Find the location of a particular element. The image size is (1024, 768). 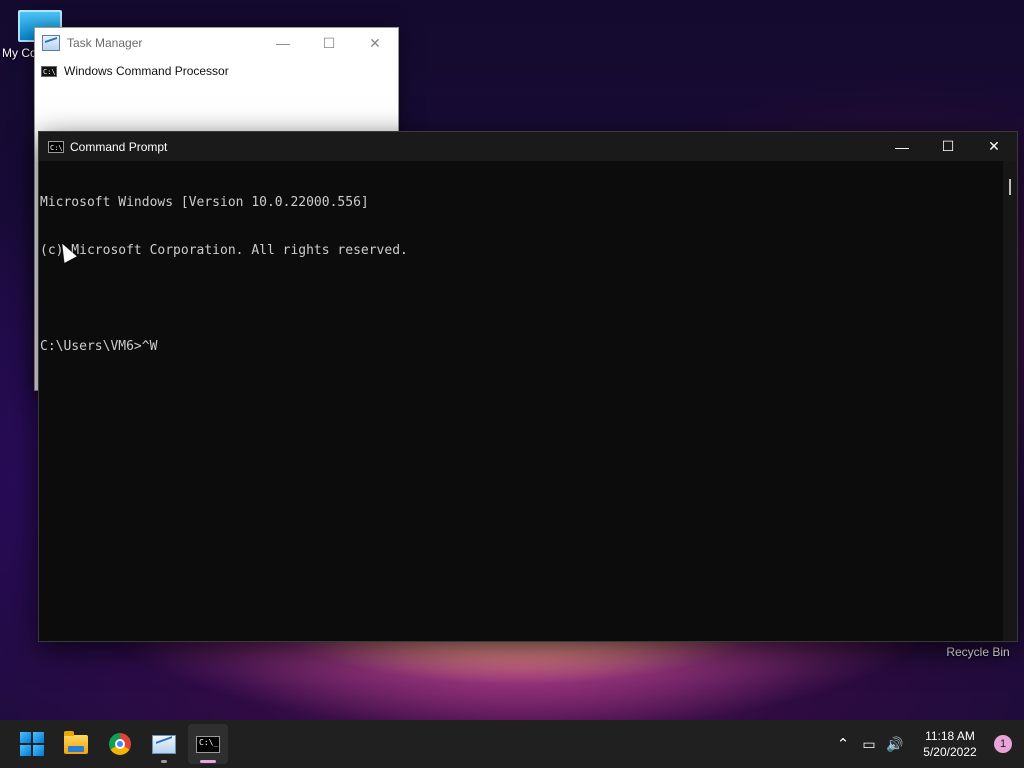

system-tray: ⌃ ▭ 🔊 11:18 AM 5/20/2022 1 is located at coordinates (927, 744).